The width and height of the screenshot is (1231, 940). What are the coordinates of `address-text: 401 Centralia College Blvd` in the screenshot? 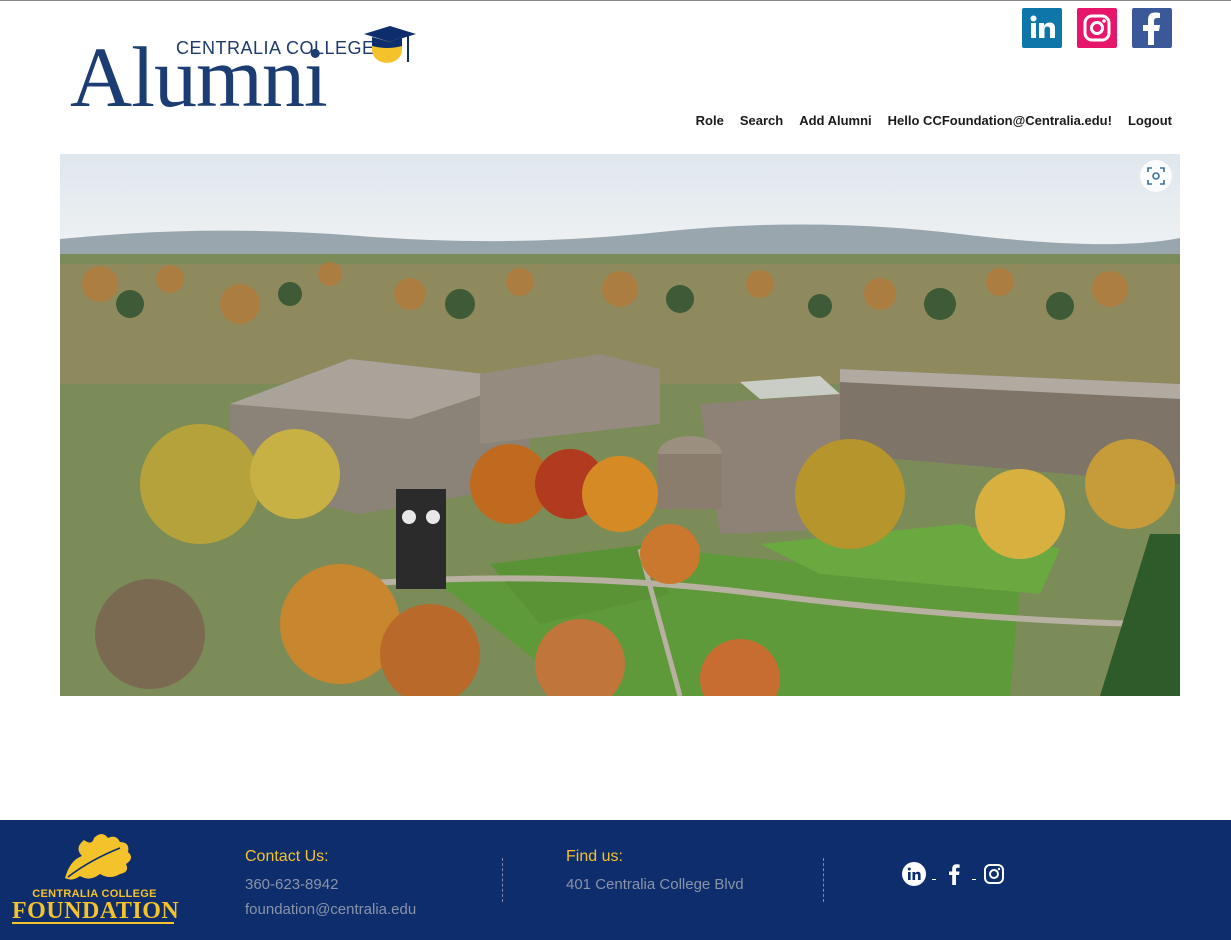 It's located at (655, 884).